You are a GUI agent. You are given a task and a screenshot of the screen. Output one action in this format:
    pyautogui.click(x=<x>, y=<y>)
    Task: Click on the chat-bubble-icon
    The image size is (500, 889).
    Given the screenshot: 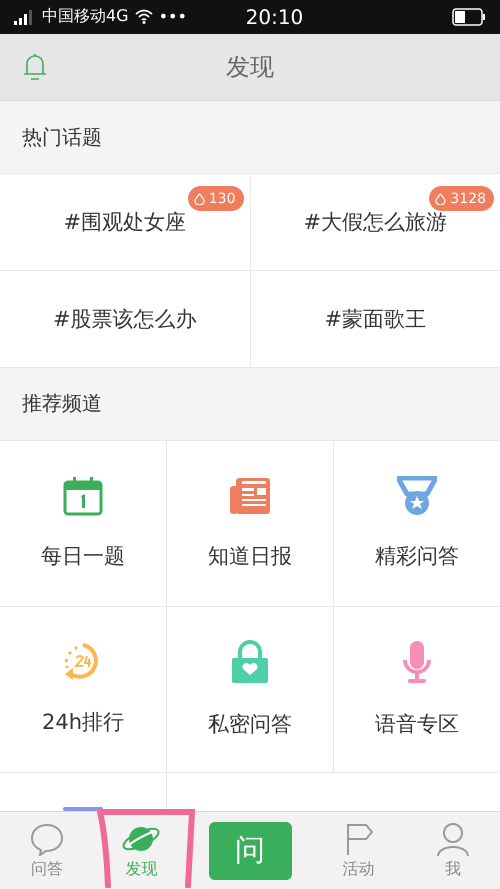 What is the action you would take?
    pyautogui.click(x=47, y=839)
    